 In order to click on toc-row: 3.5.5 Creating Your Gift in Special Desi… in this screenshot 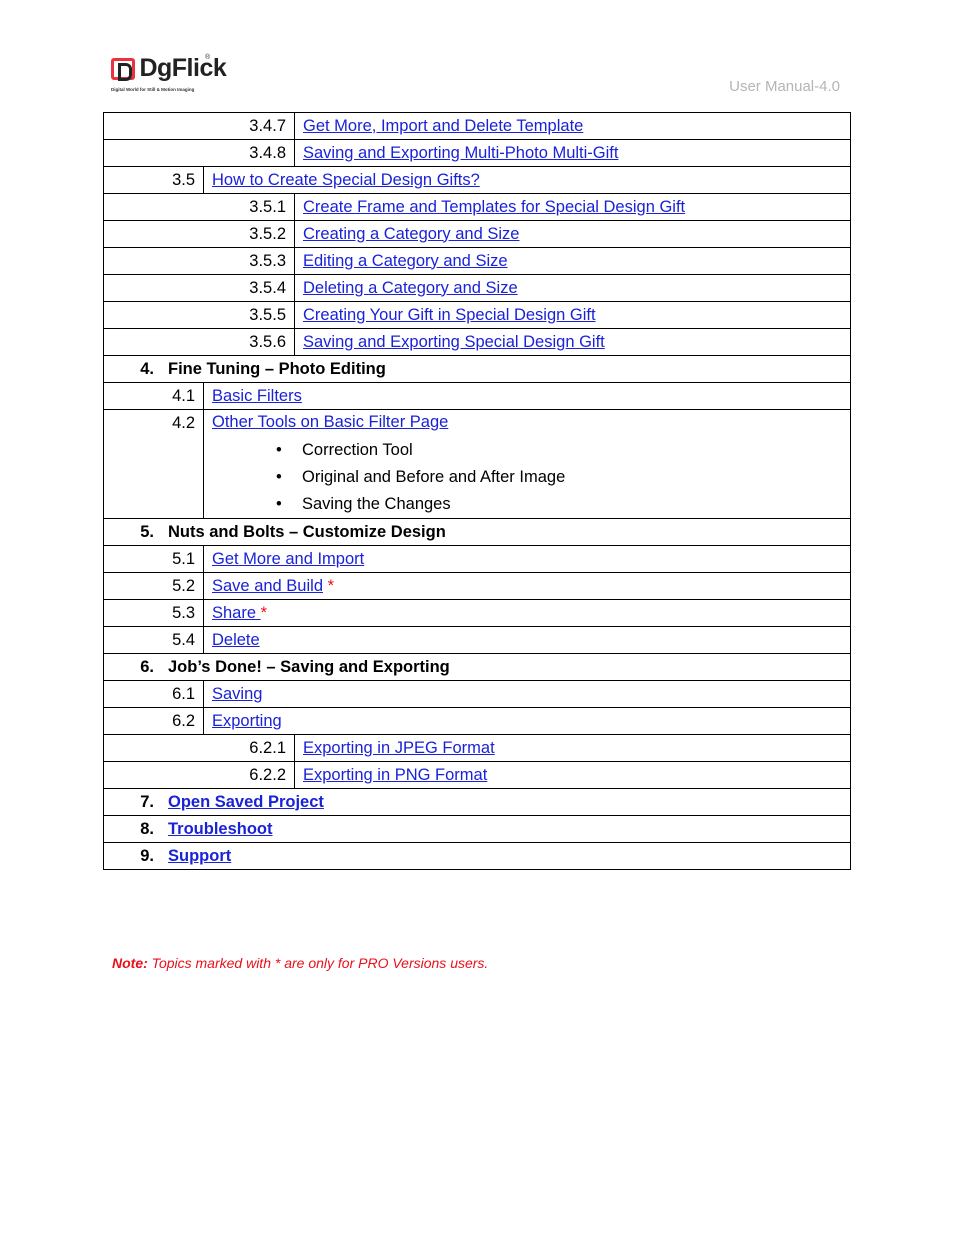, I will do `click(477, 315)`.